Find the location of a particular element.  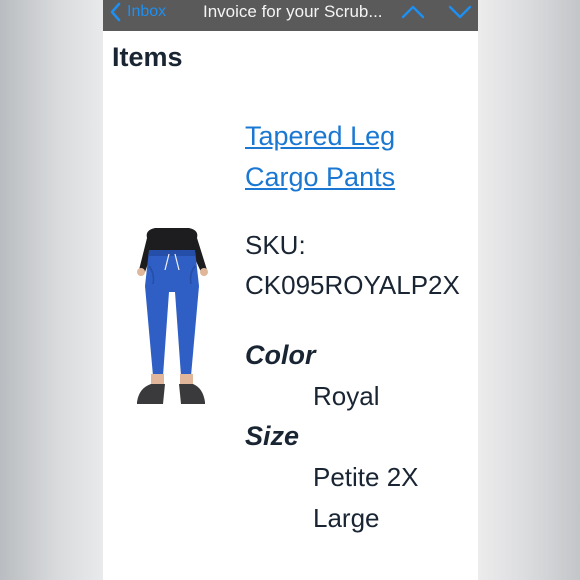

sku-value: CK095ROYALP2X is located at coordinates (352, 285).